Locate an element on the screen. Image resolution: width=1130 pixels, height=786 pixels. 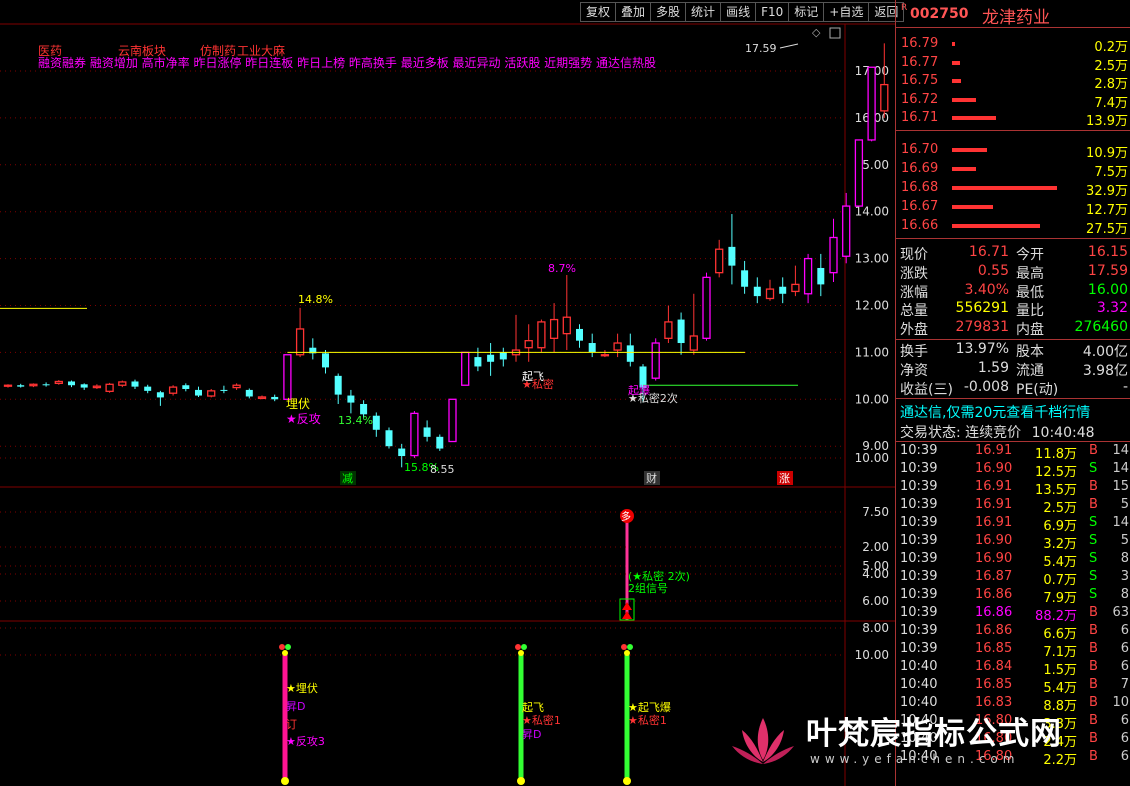
bid-row-0: 16.70 10.9万 is located at coordinates (1013, 151).